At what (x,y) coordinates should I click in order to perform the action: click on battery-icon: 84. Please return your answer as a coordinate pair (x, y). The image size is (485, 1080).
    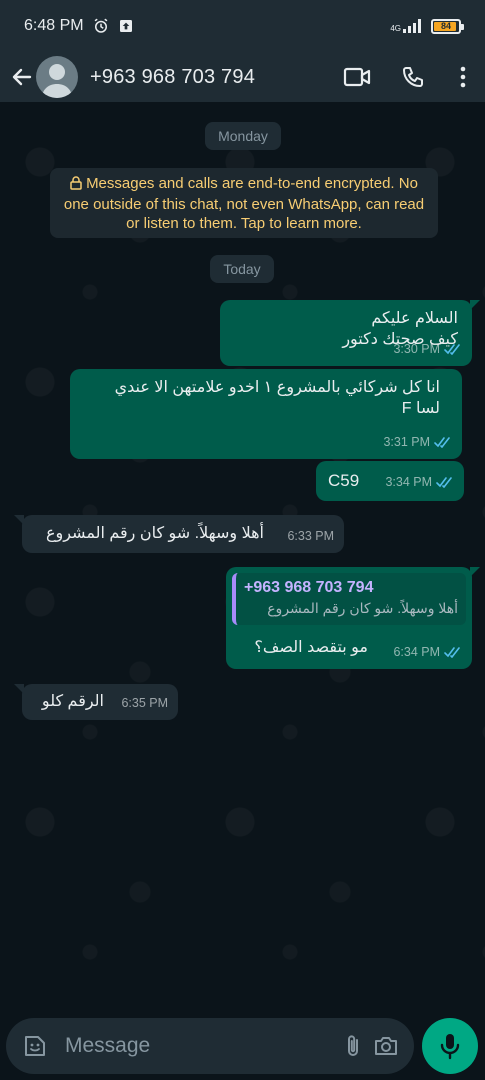
    Looking at the image, I should click on (447, 26).